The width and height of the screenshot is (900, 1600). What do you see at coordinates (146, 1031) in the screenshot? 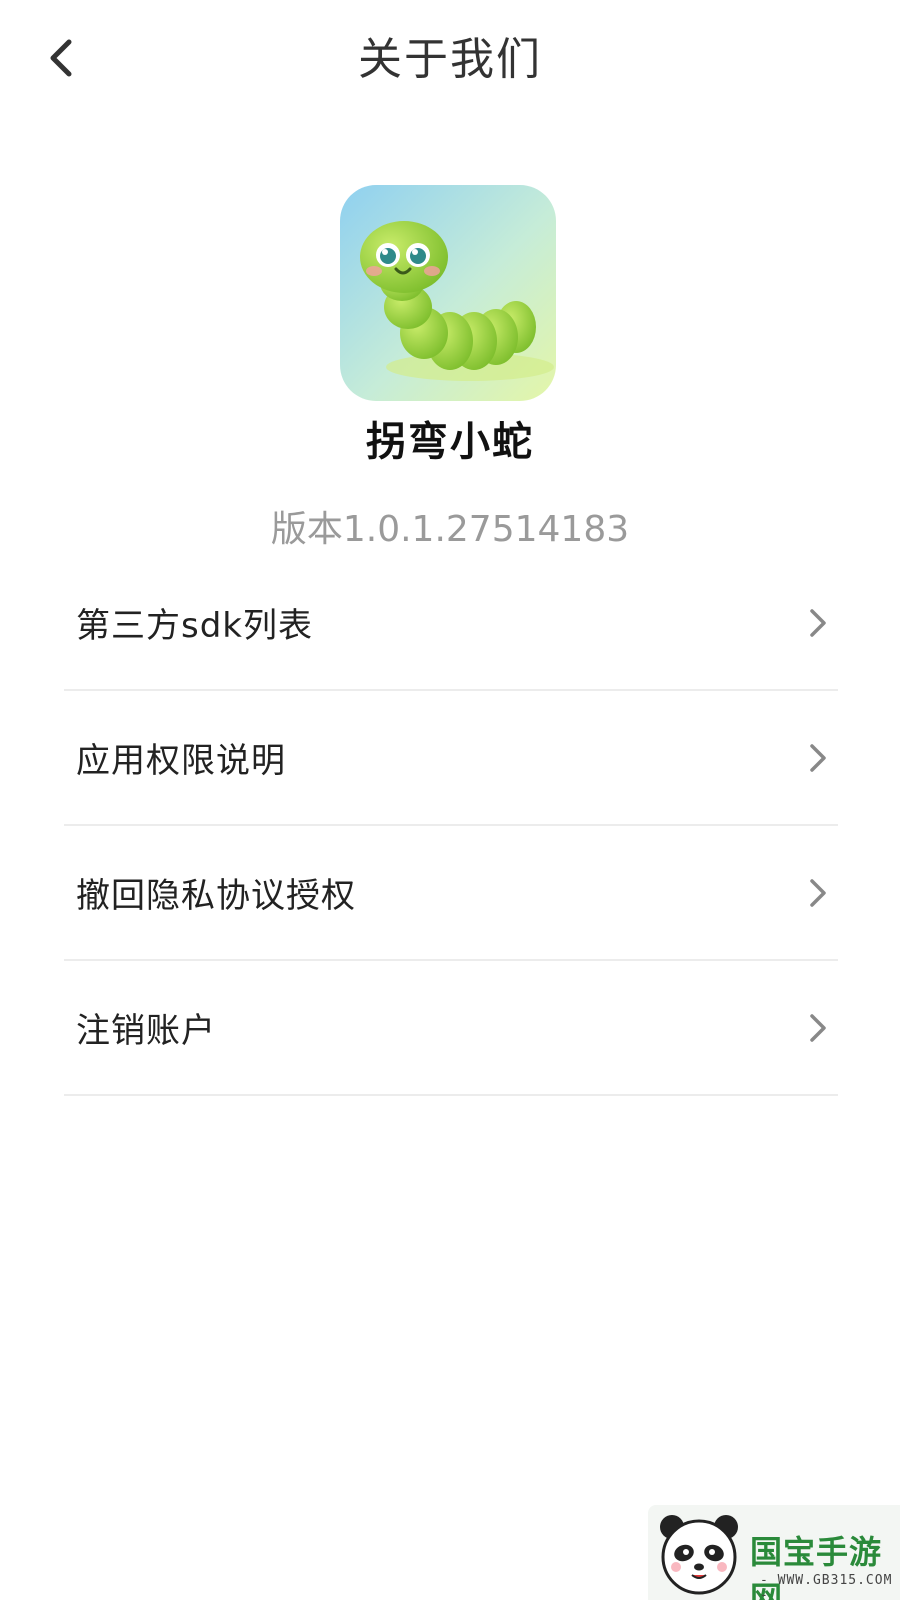
I see `menu-item-label: 注销账户` at bounding box center [146, 1031].